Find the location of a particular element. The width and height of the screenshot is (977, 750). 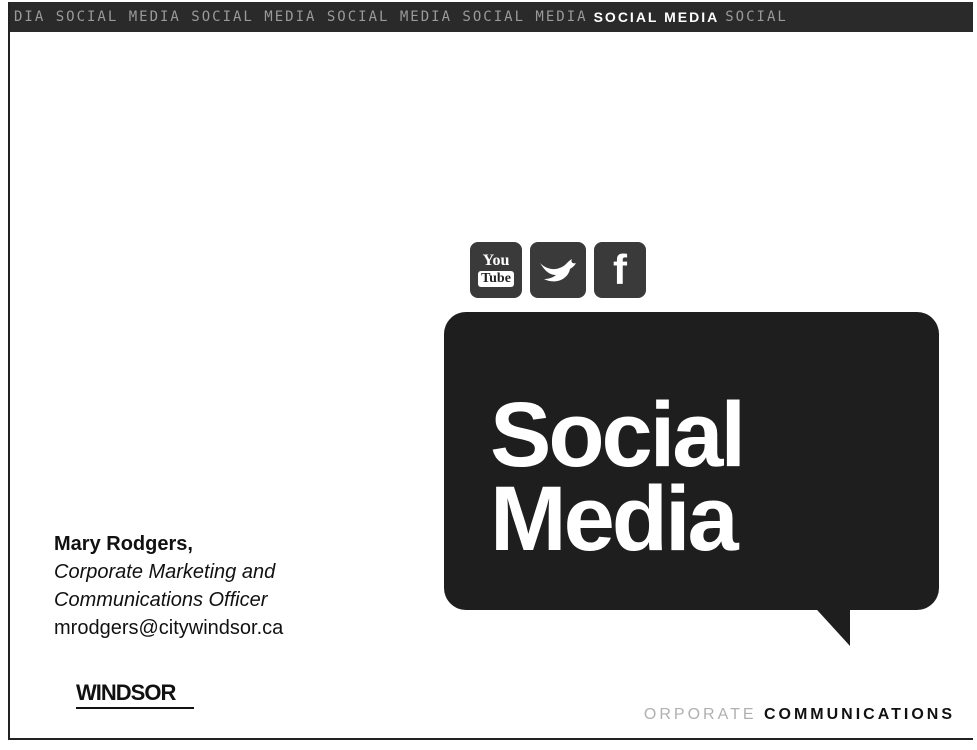

banner-tail-text: SOCIAL is located at coordinates (756, 17).